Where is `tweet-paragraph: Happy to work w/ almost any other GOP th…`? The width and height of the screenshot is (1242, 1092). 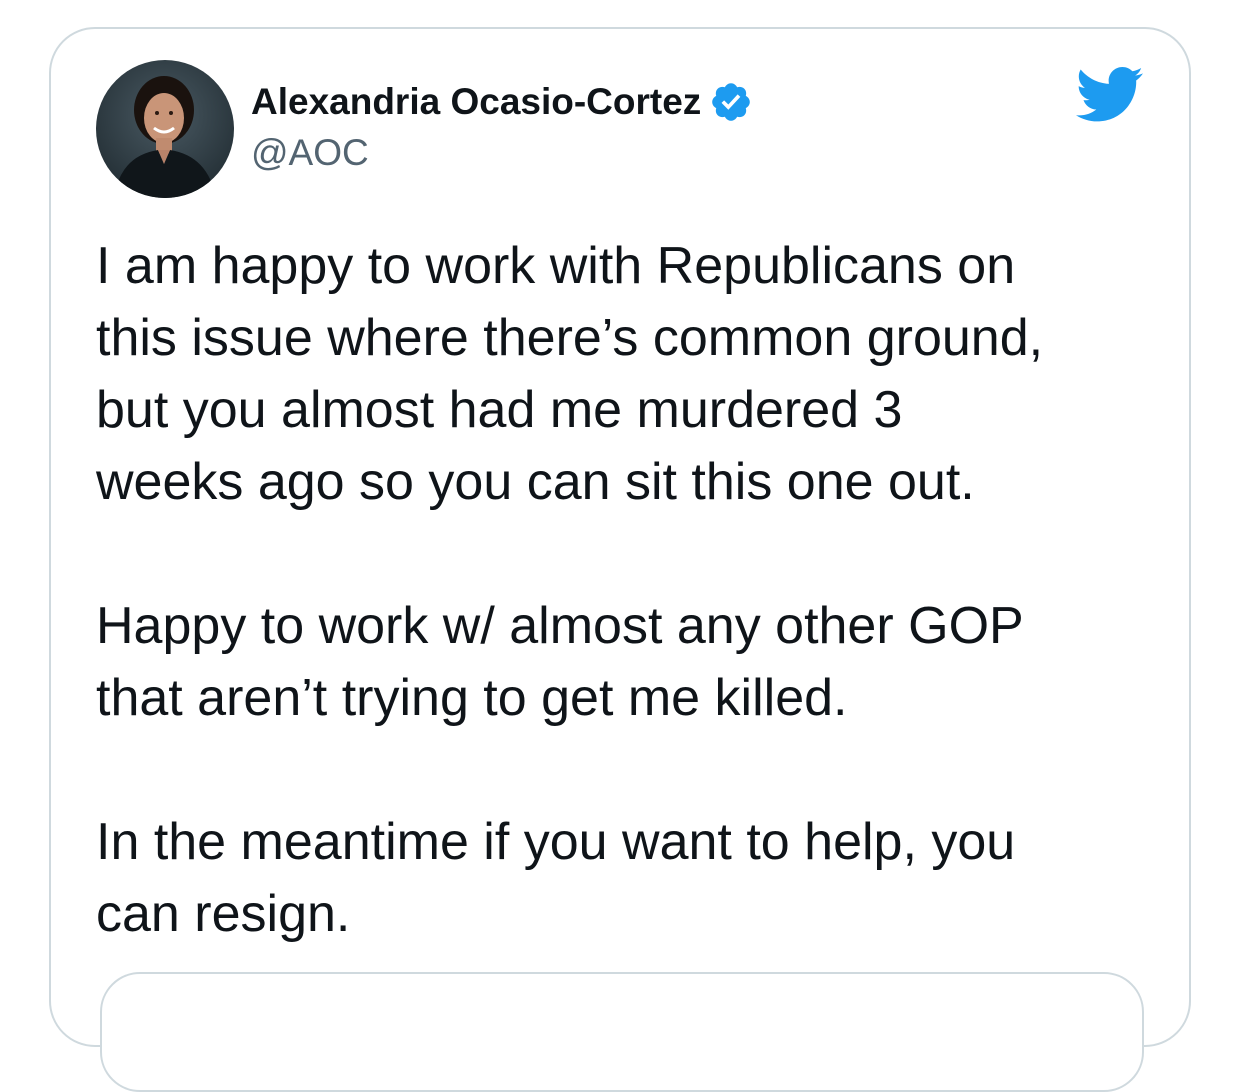
tweet-paragraph: Happy to work w/ almost any other GOP th… is located at coordinates (636, 662).